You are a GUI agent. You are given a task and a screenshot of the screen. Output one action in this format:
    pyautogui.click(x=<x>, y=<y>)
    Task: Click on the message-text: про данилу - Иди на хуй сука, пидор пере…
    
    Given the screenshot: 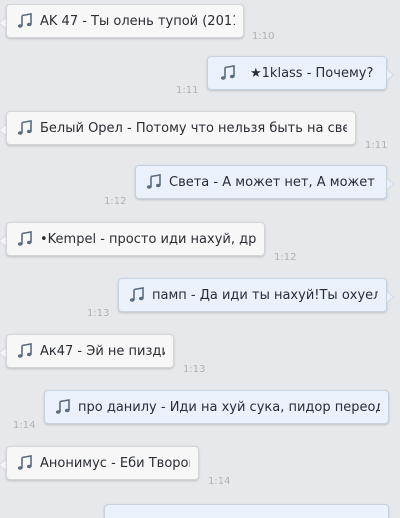 What is the action you would take?
    pyautogui.click(x=229, y=407)
    